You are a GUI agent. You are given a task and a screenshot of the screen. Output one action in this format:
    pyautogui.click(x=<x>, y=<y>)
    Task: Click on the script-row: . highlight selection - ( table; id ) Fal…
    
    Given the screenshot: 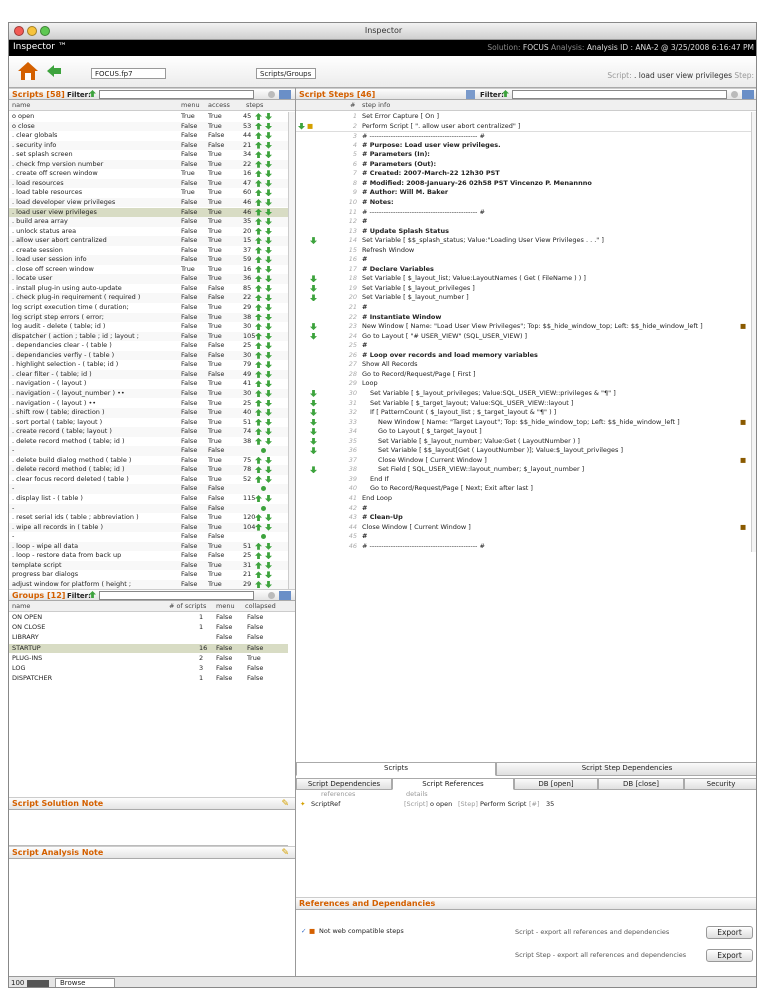 What is the action you would take?
    pyautogui.click(x=148, y=365)
    